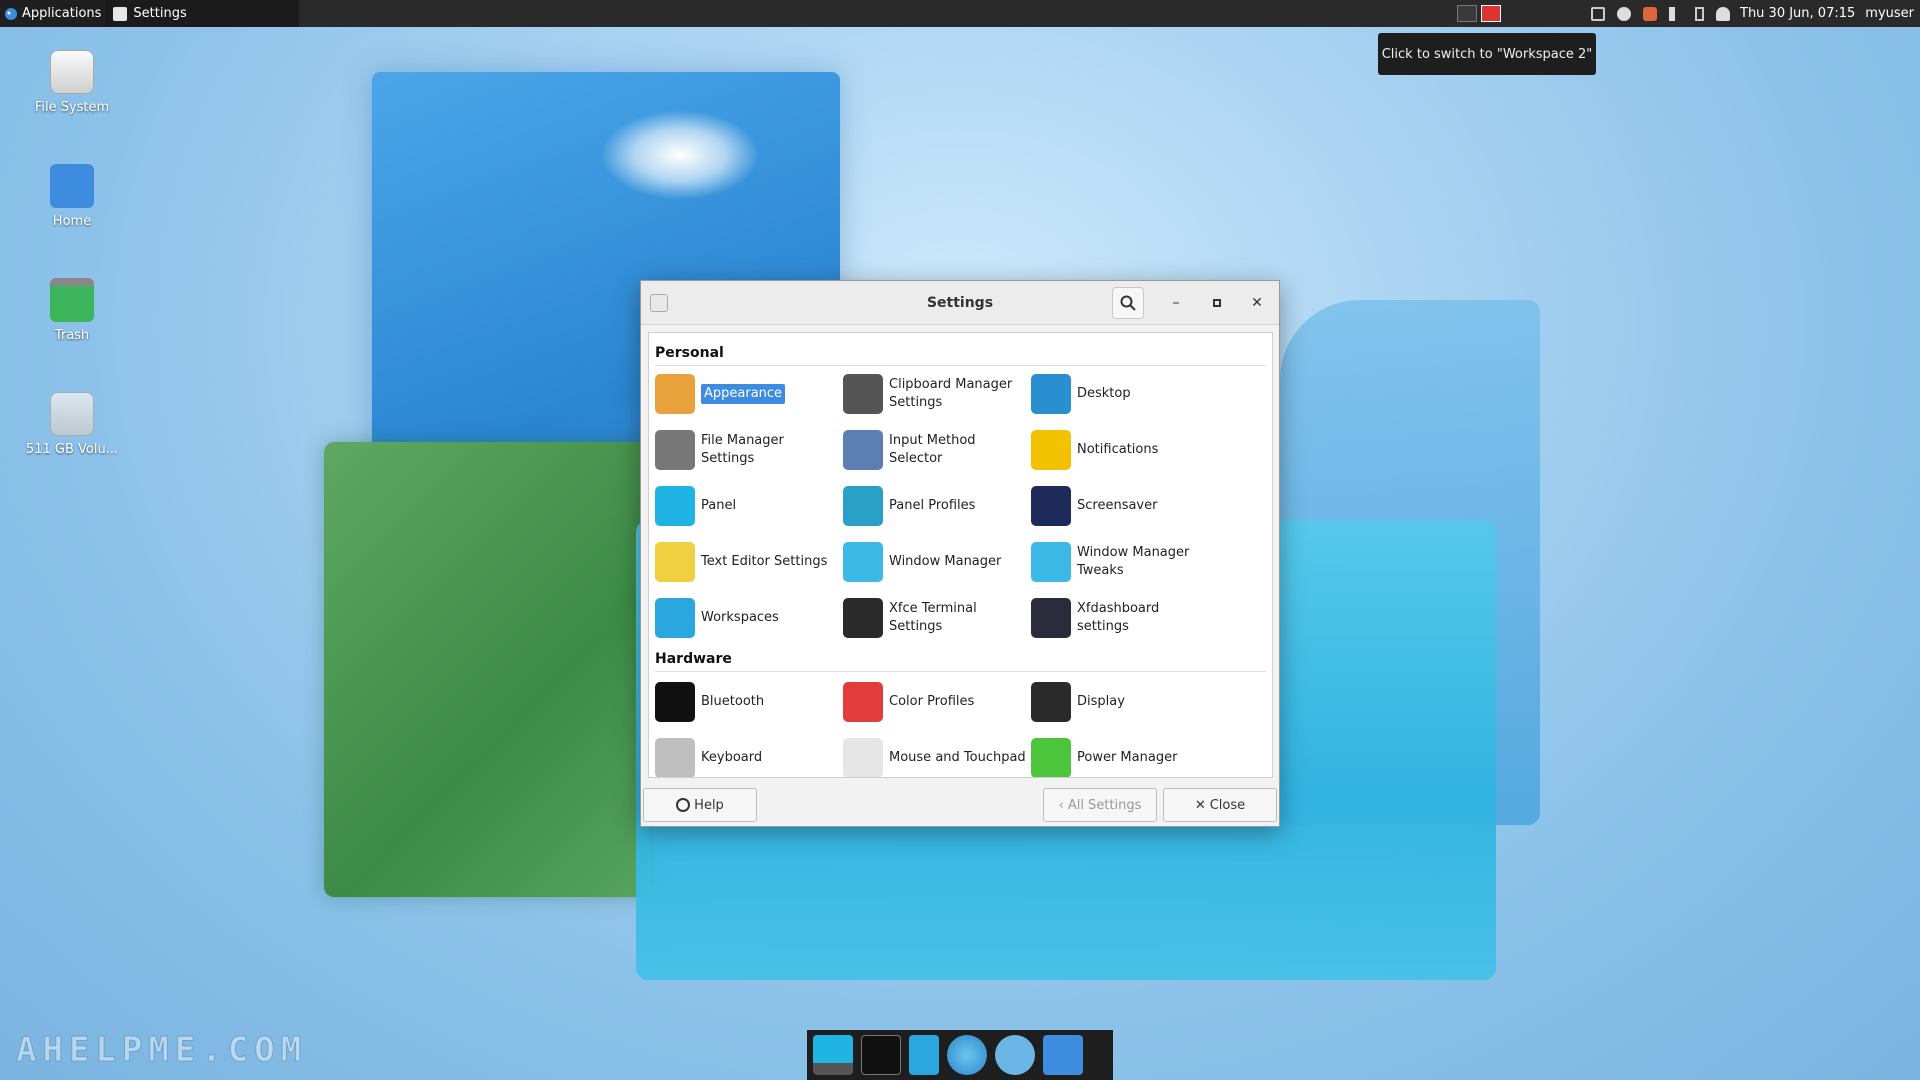 The height and width of the screenshot is (1080, 1920). I want to click on applications-menu: Applications, so click(53, 13).